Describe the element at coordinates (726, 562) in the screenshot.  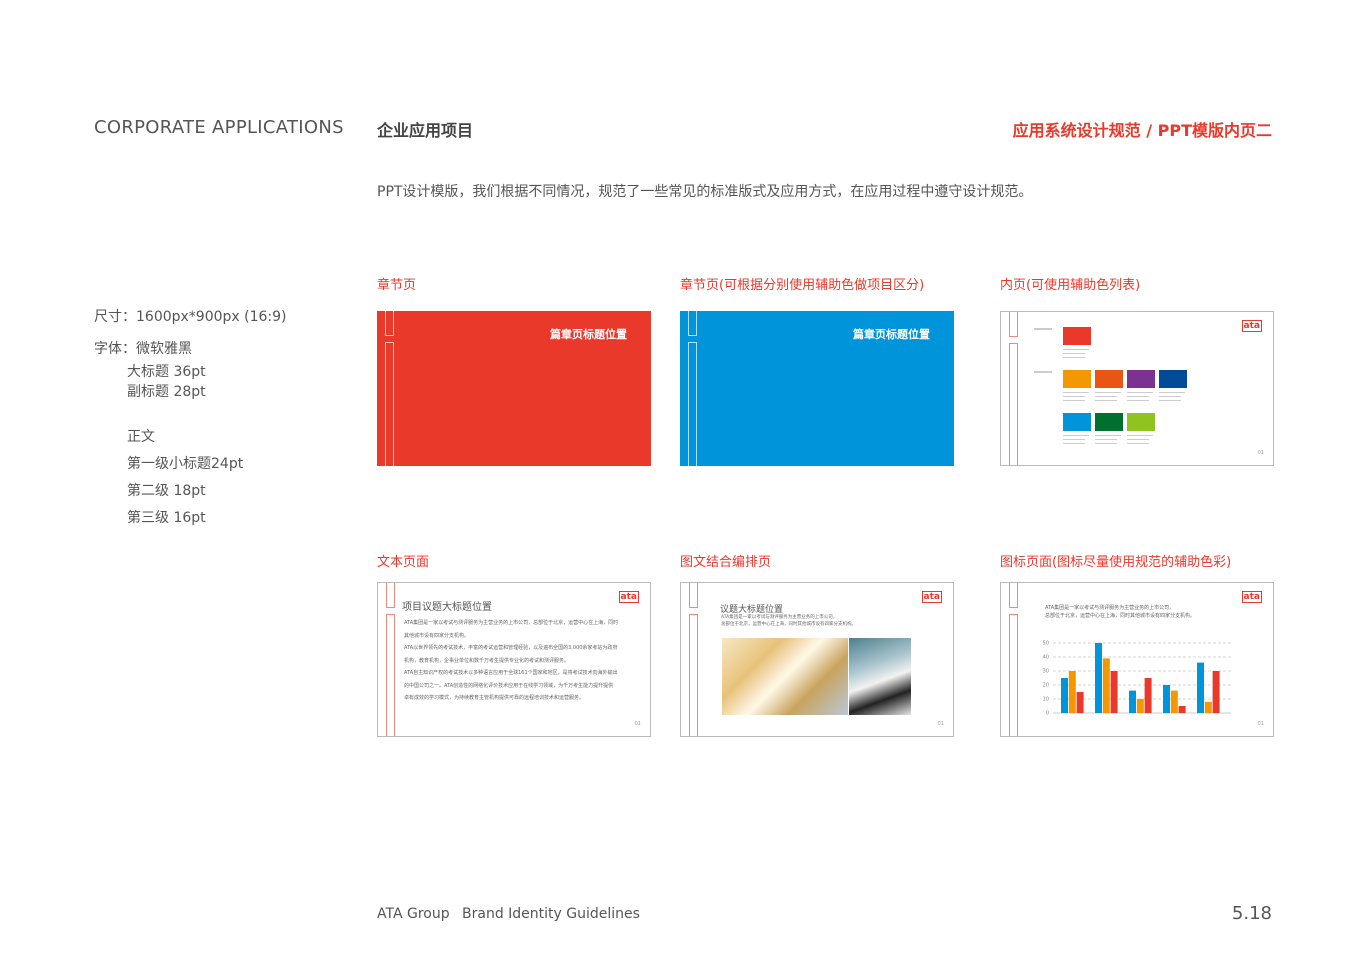
I see `slide-label: 图文结合编排页` at that location.